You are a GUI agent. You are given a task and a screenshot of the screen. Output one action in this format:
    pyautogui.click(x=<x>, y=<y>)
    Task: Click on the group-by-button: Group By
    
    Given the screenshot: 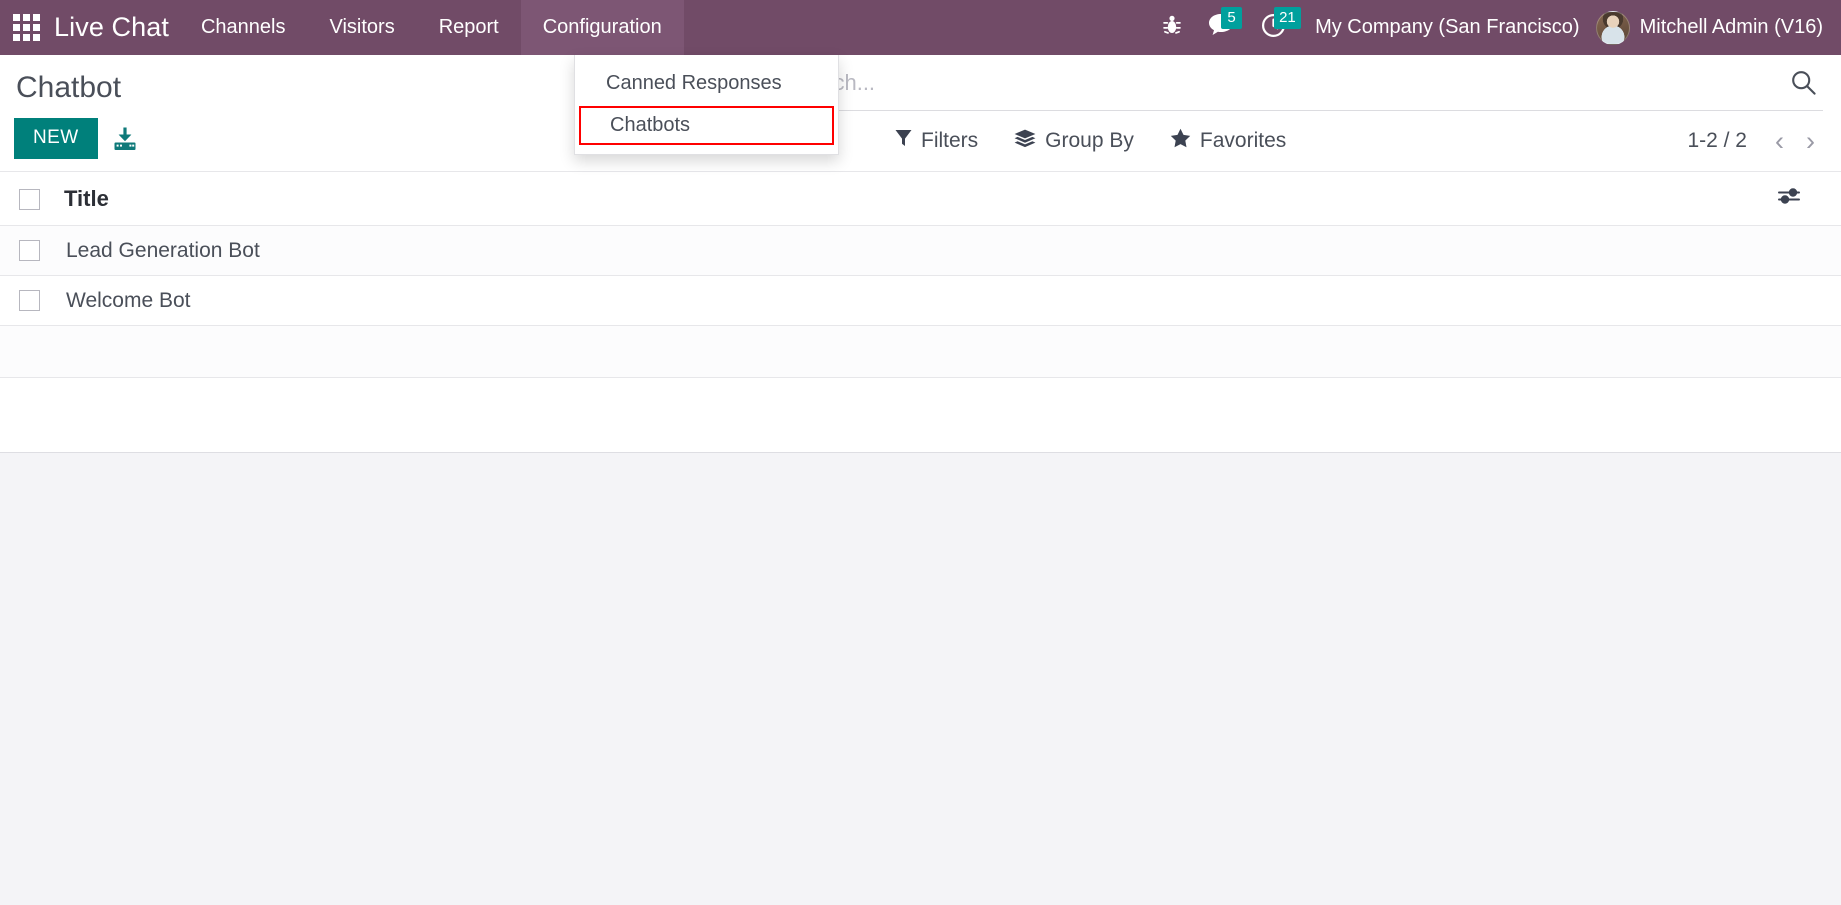 What is the action you would take?
    pyautogui.click(x=1074, y=141)
    